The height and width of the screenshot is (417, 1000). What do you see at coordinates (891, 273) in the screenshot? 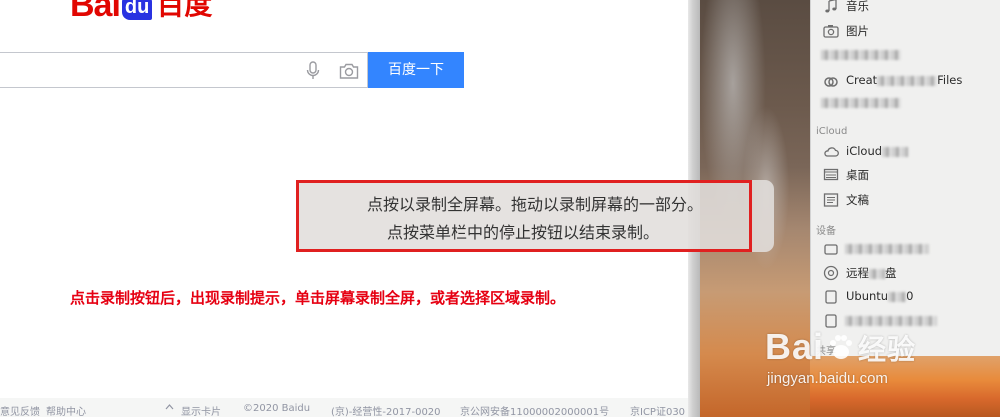
I see `label-end: 盘` at bounding box center [891, 273].